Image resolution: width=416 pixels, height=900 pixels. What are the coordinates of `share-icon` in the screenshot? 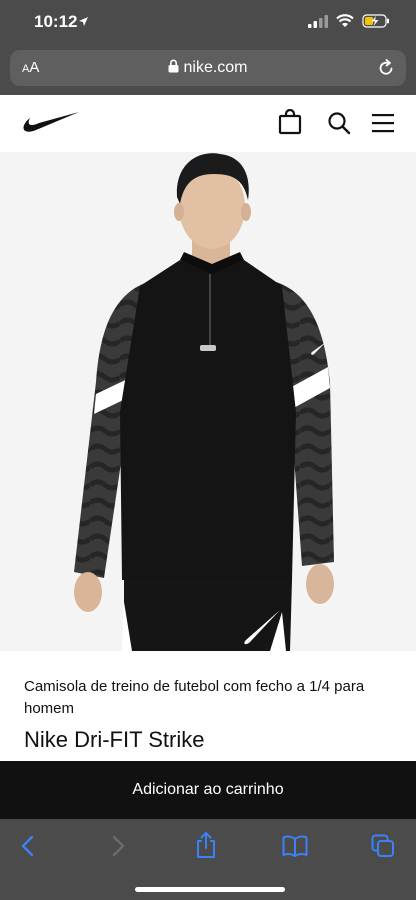 It's located at (206, 845).